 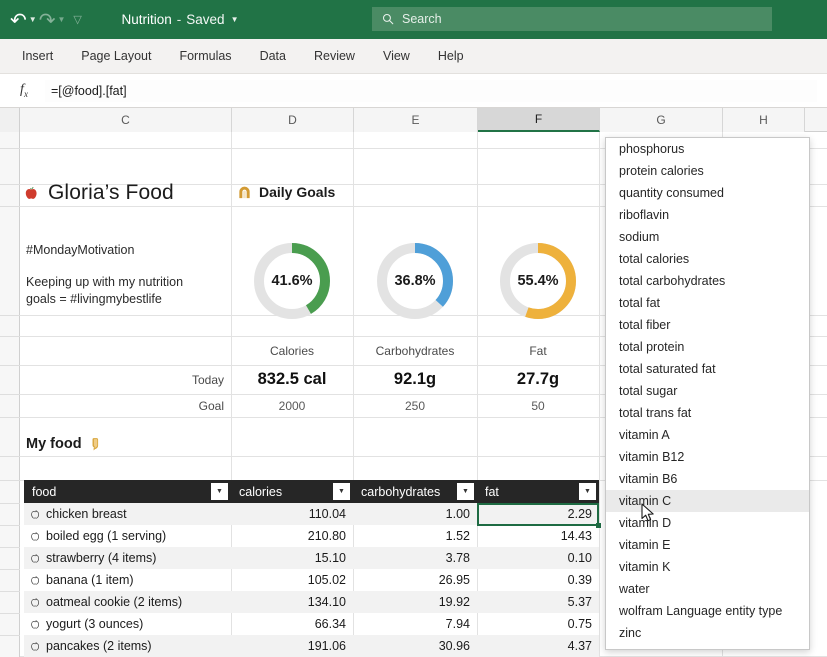 I want to click on document-name: Nutrition, so click(x=147, y=19).